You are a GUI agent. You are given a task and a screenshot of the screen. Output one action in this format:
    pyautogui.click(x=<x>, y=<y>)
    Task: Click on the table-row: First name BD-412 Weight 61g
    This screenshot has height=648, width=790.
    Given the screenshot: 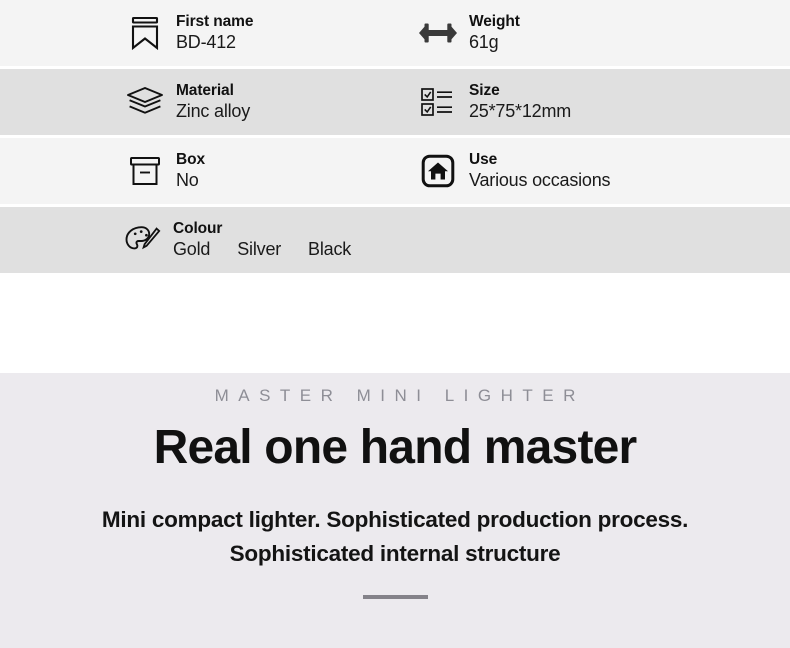 What is the action you would take?
    pyautogui.click(x=395, y=33)
    